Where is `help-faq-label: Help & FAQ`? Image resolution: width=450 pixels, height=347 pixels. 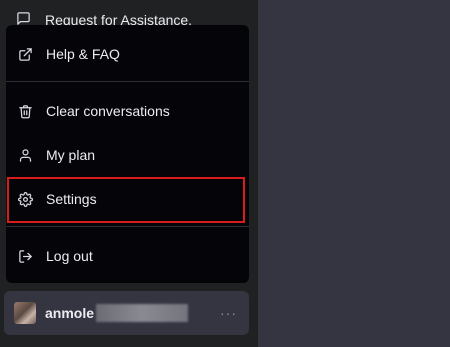 help-faq-label: Help & FAQ is located at coordinates (83, 54).